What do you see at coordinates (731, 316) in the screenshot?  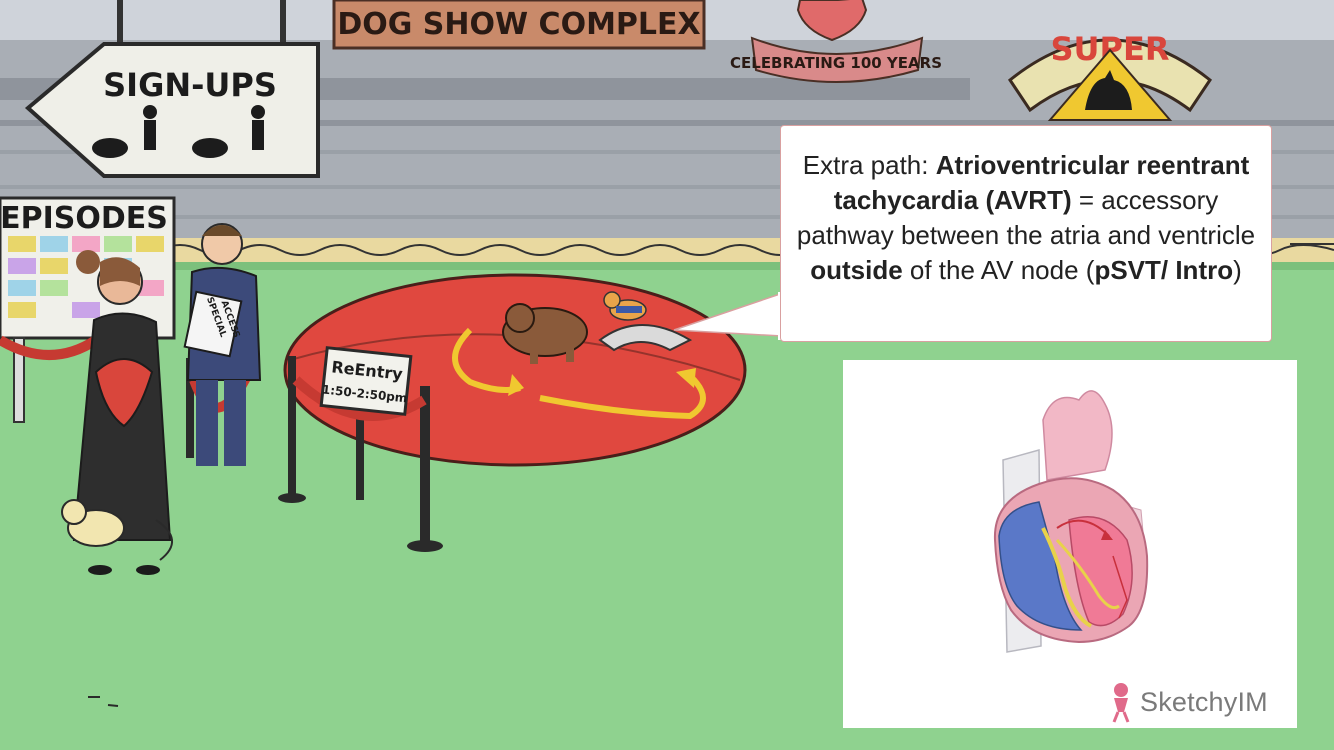 I see `callout-tail` at bounding box center [731, 316].